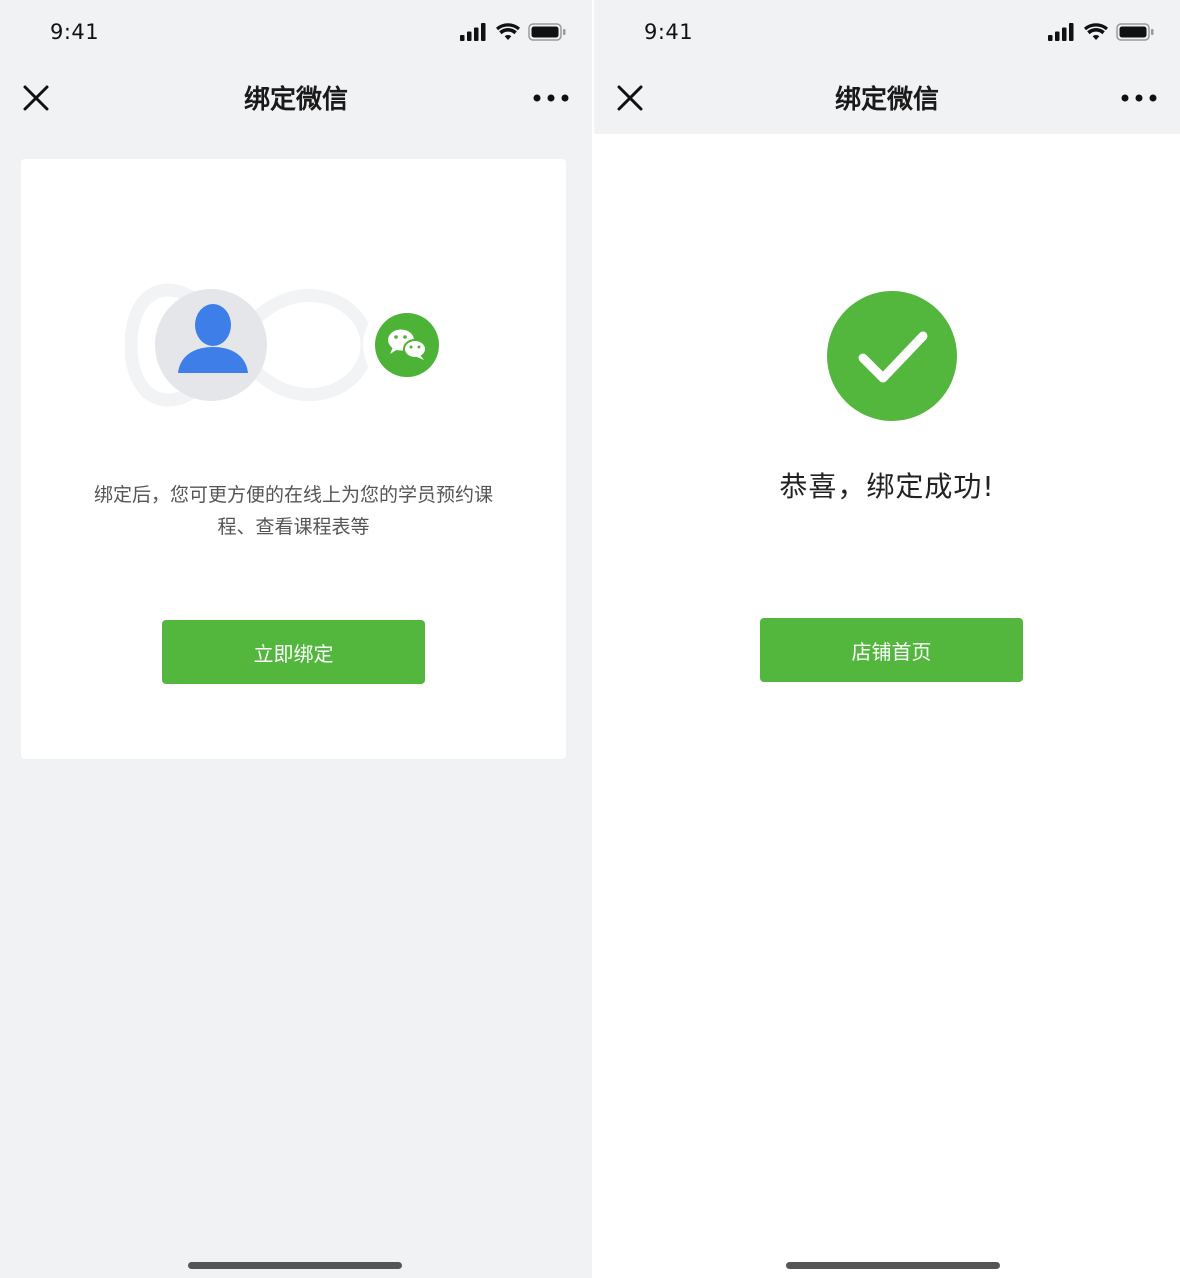  What do you see at coordinates (293, 511) in the screenshot?
I see `bind-description: 绑定后，您可更方便的在线上为您的学员预约课程、查看课程表等` at bounding box center [293, 511].